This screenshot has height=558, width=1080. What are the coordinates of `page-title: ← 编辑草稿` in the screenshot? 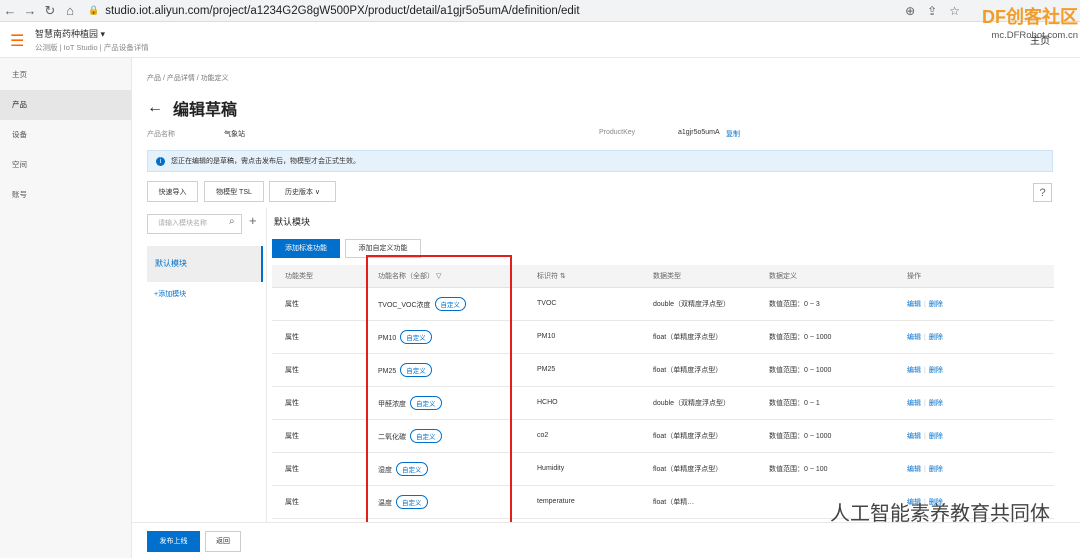 It's located at (192, 108).